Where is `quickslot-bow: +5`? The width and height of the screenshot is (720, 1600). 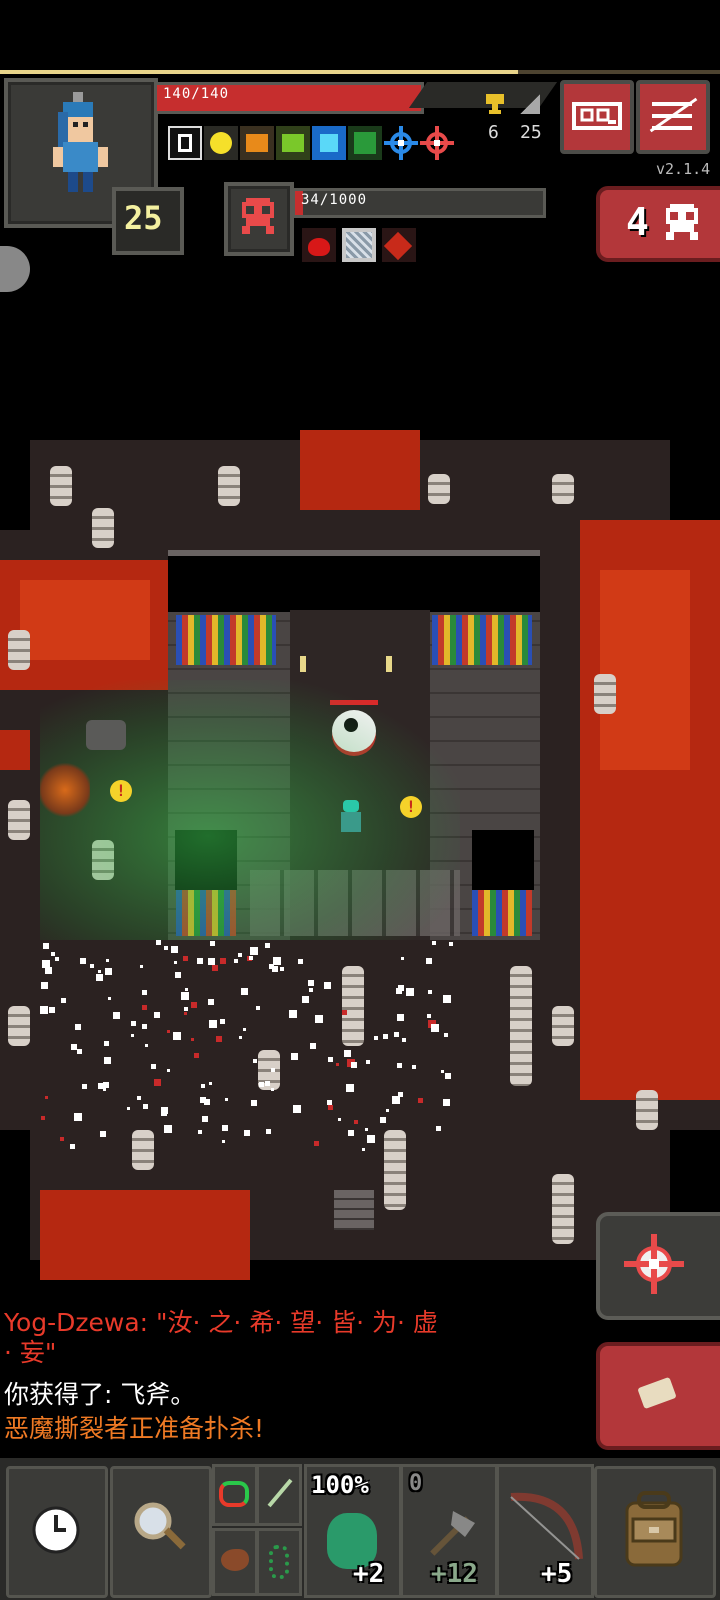
quickslot-bow: +5 is located at coordinates (545, 1531).